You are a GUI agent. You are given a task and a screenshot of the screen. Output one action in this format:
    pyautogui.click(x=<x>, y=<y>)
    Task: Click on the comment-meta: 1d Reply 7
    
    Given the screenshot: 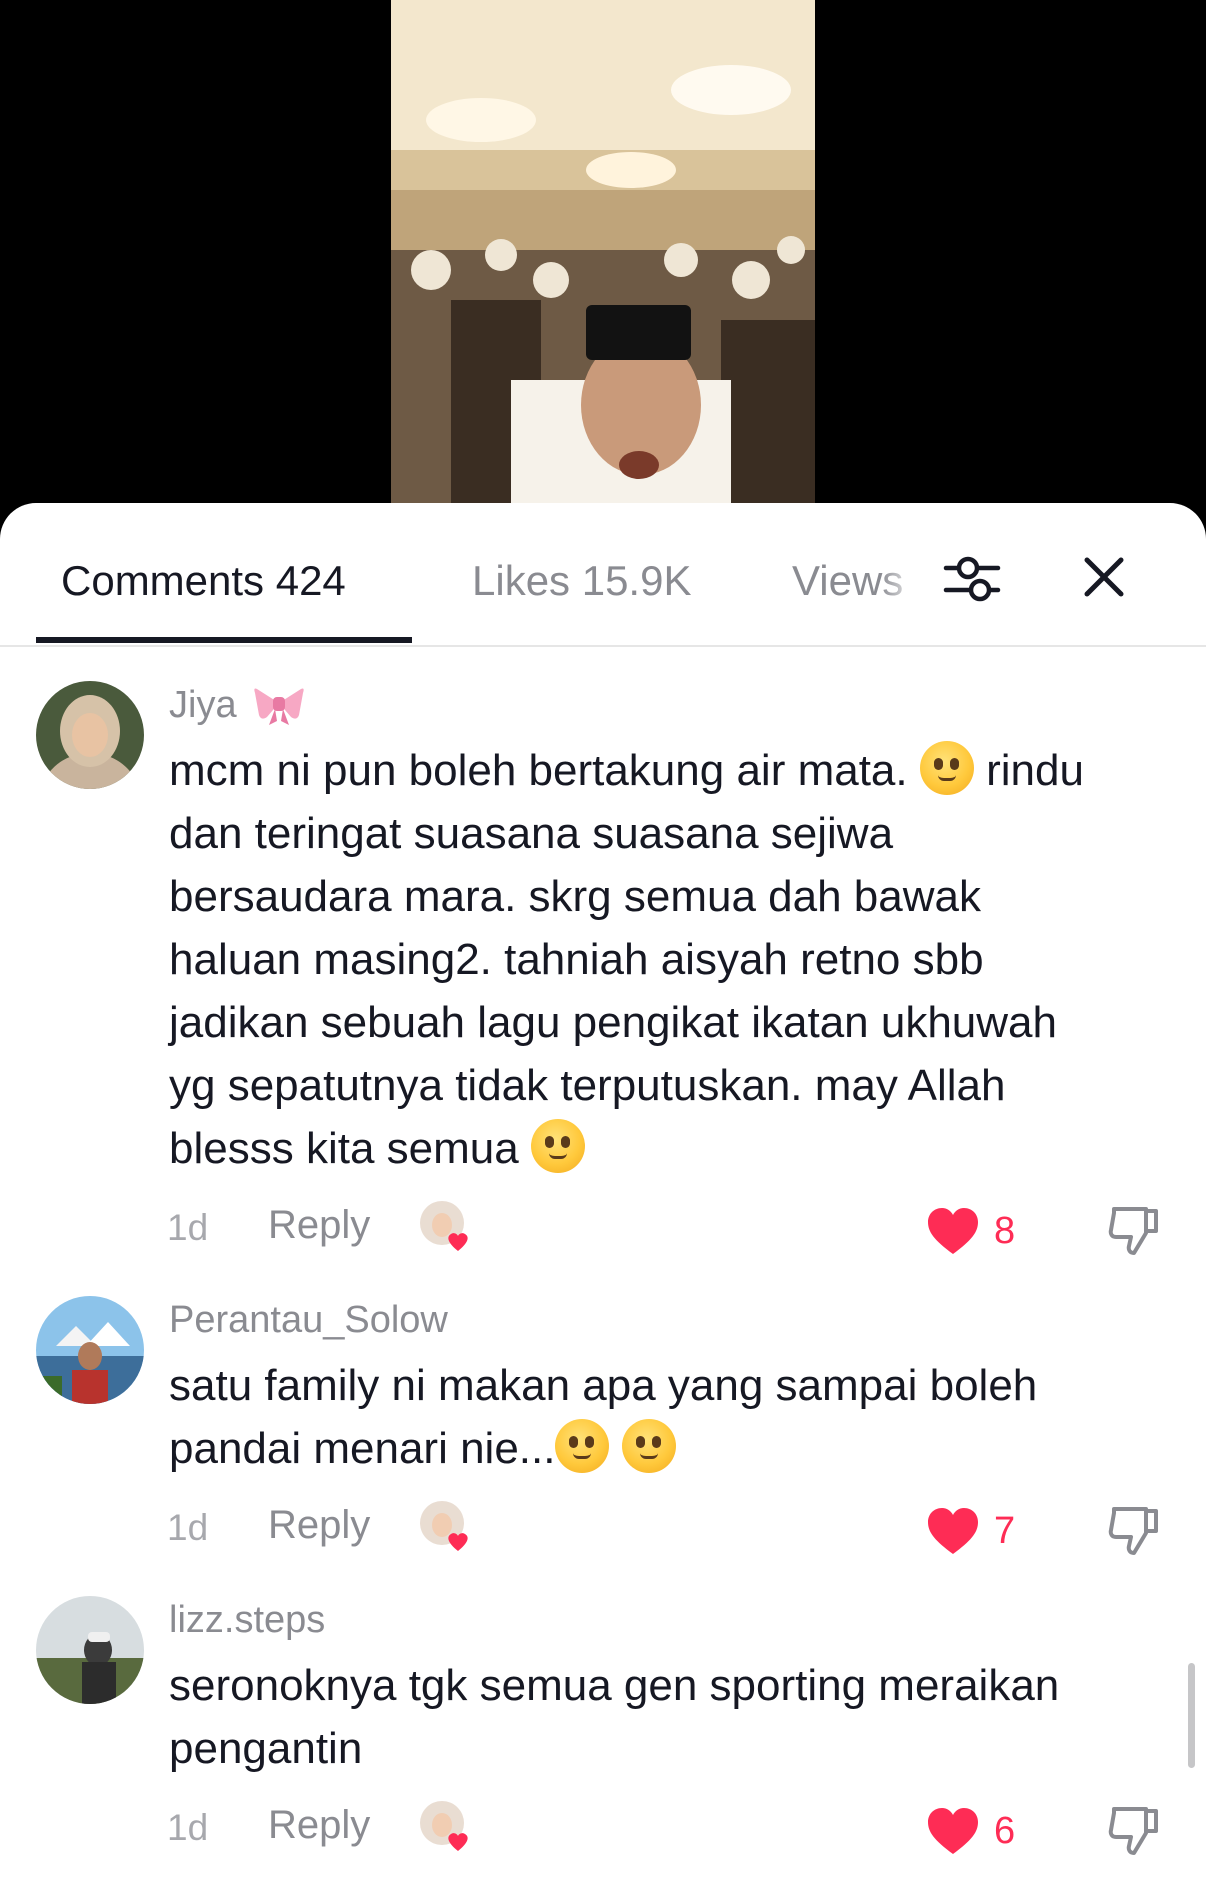 What is the action you would take?
    pyautogui.click(x=603, y=1529)
    